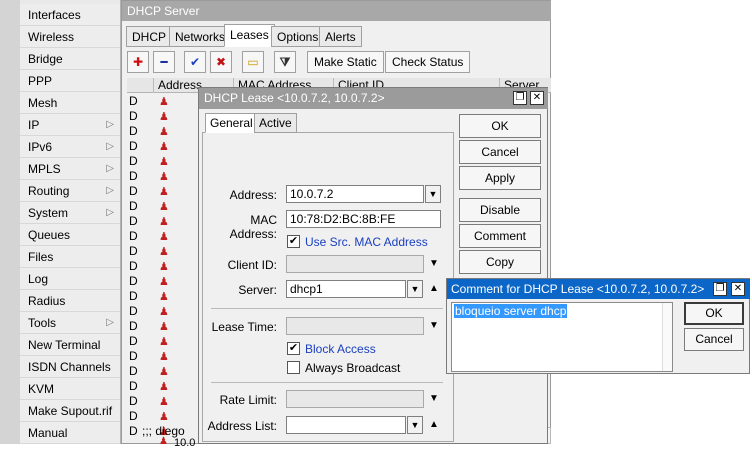 The width and height of the screenshot is (752, 449). I want to click on sidebar-item-label: IP, so click(34, 125).